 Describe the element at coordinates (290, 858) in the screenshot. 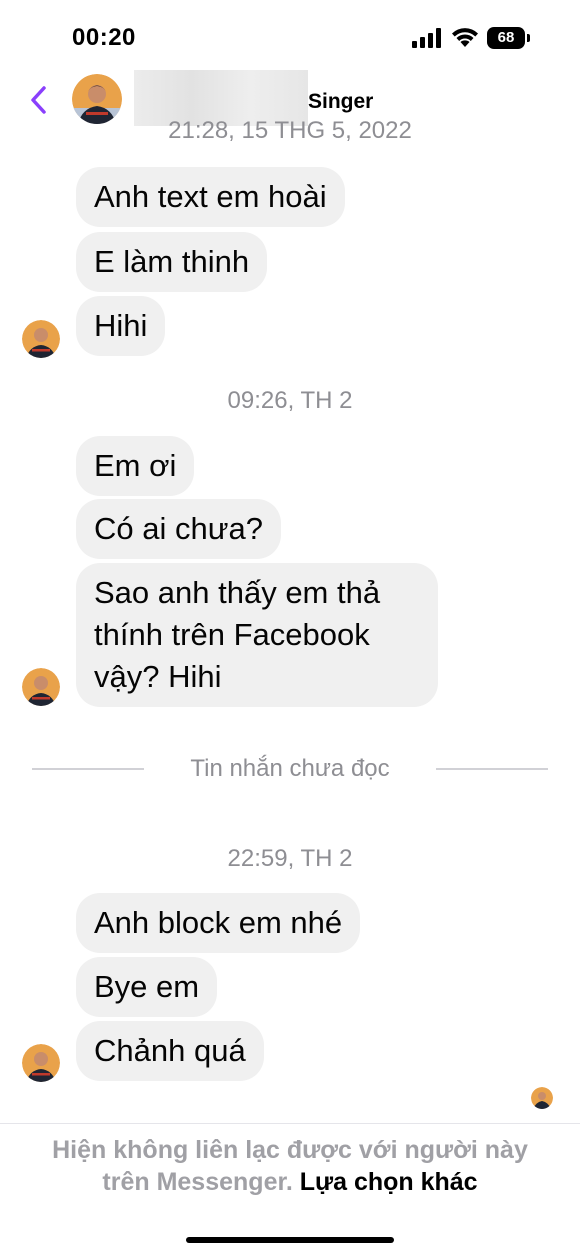

I see `timestamp: 22:59, TH 2` at that location.